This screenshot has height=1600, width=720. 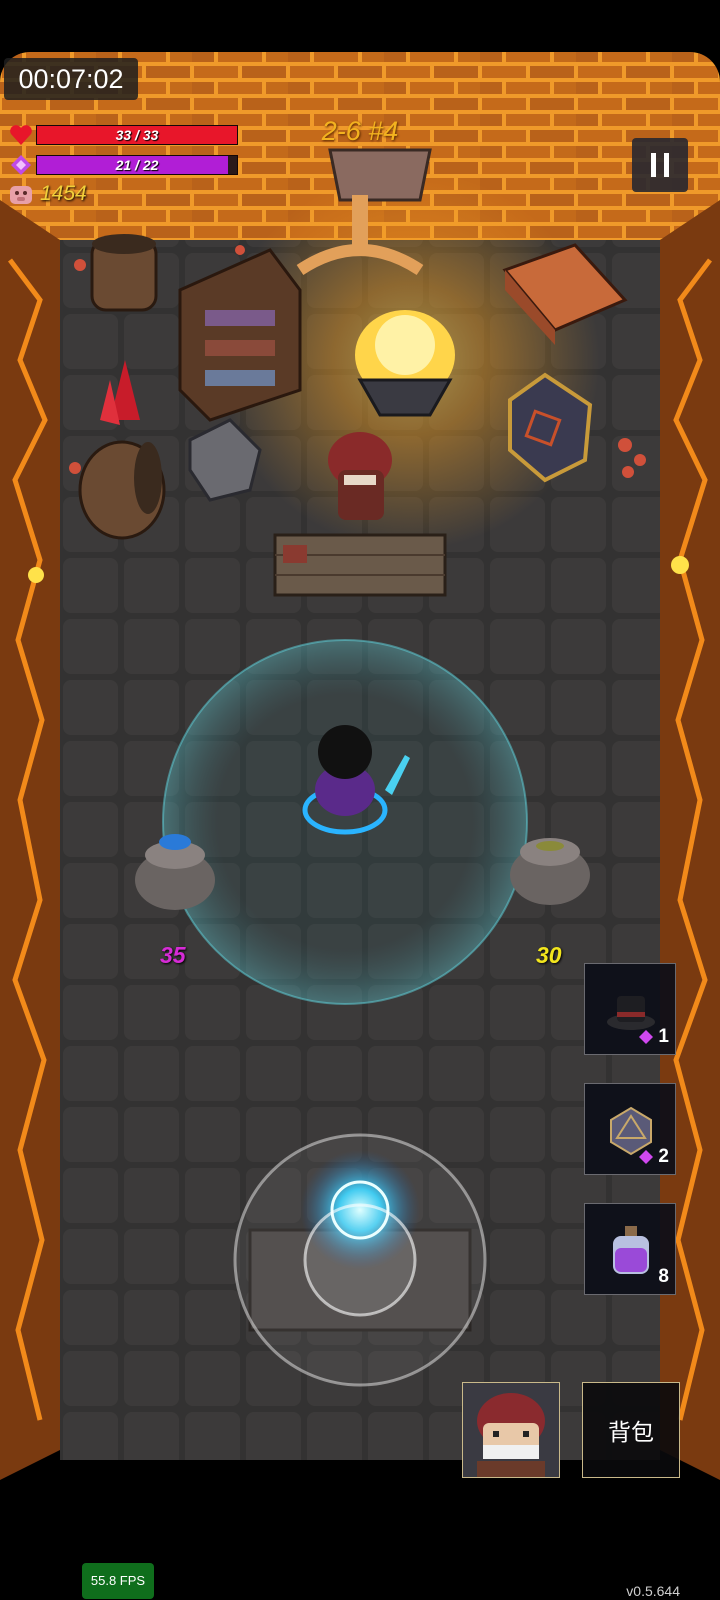 What do you see at coordinates (663, 1276) in the screenshot?
I see `item-count: 8` at bounding box center [663, 1276].